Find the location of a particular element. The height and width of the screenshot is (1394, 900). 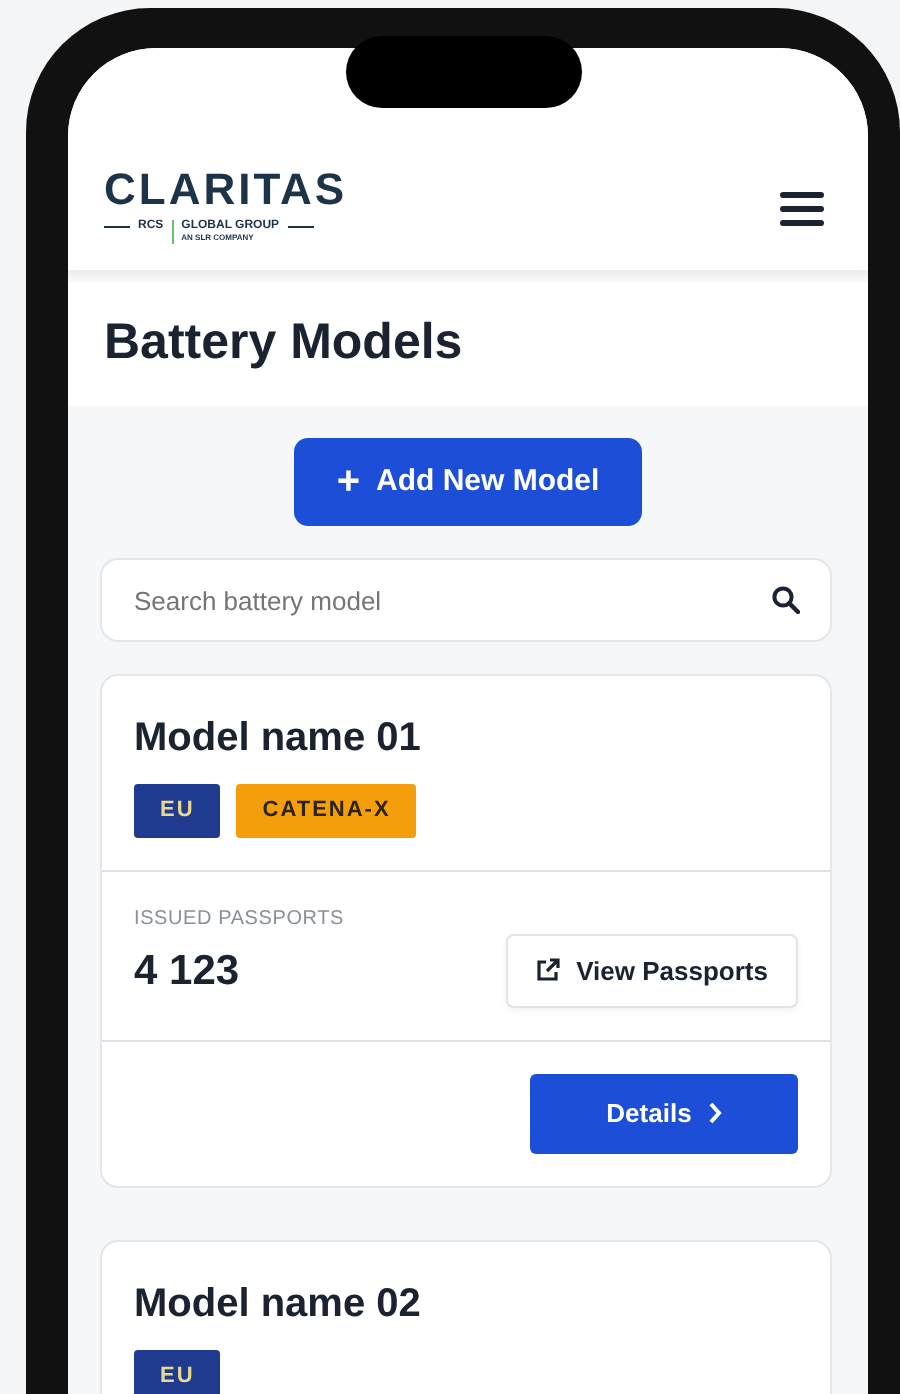

search-icon is located at coordinates (786, 600).